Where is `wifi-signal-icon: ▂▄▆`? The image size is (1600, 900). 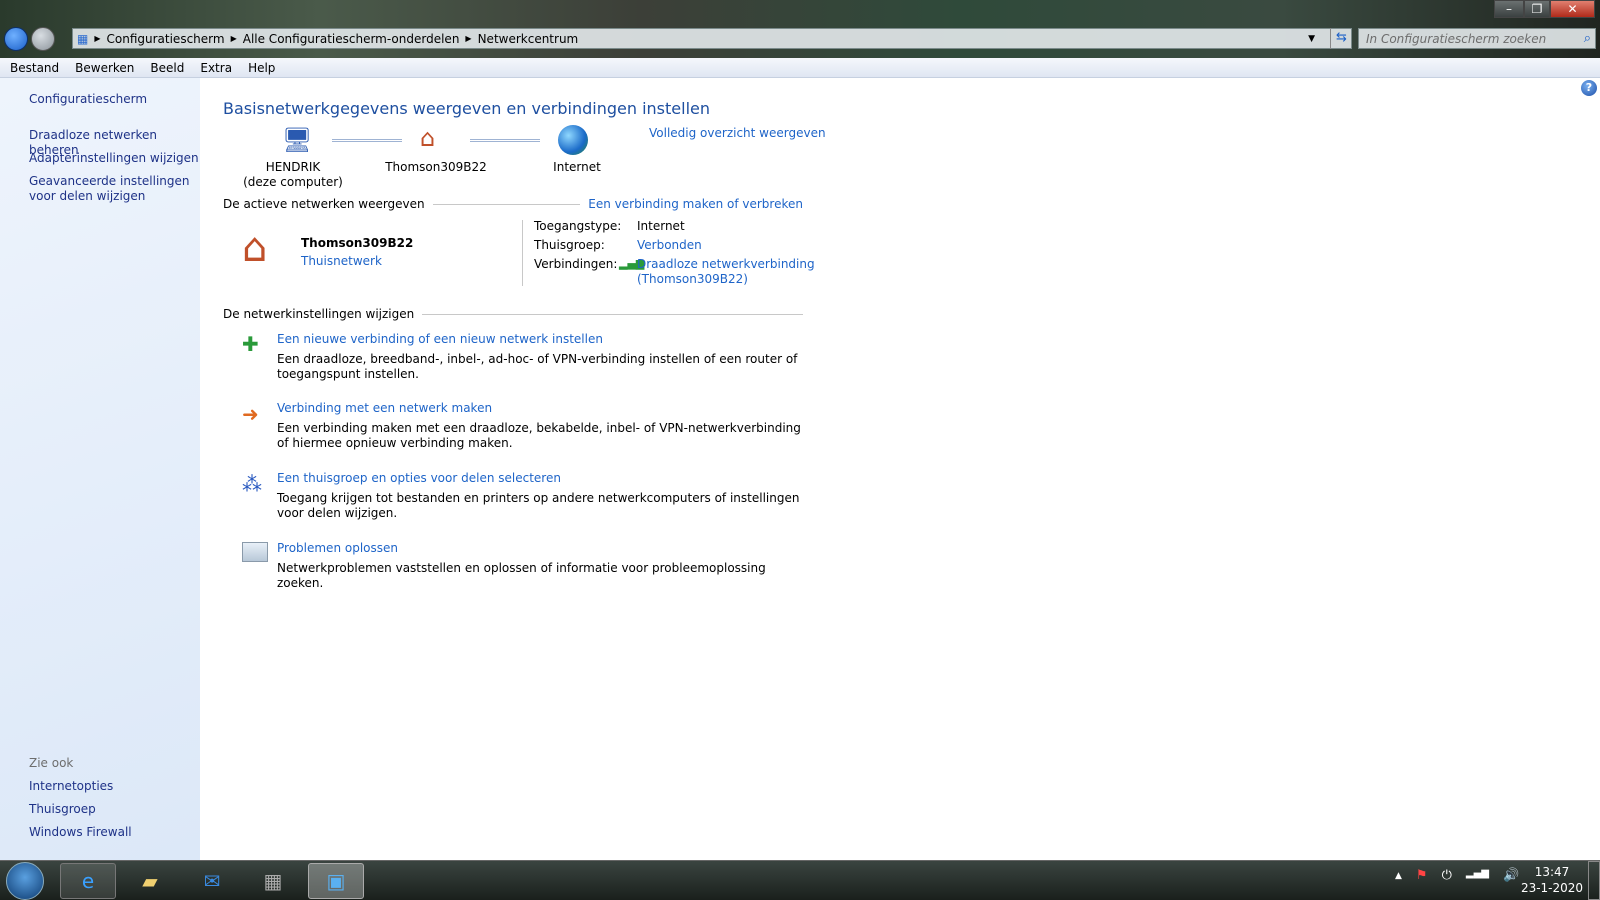 wifi-signal-icon: ▂▄▆ is located at coordinates (1477, 876).